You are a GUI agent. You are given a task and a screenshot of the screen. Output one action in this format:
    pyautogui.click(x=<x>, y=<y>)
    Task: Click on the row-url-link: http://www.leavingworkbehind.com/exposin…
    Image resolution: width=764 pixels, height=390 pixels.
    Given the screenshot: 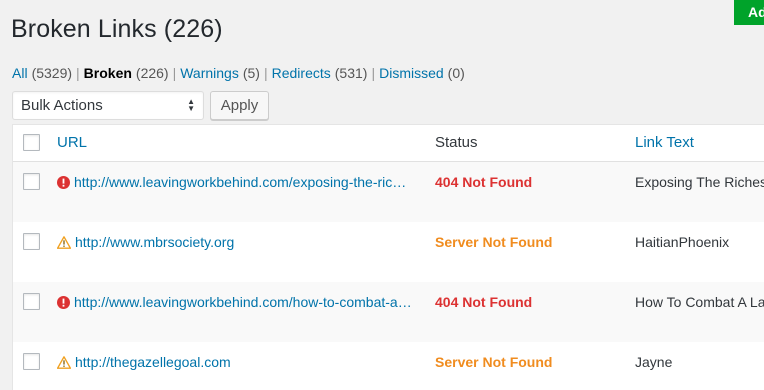 What is the action you would take?
    pyautogui.click(x=235, y=182)
    